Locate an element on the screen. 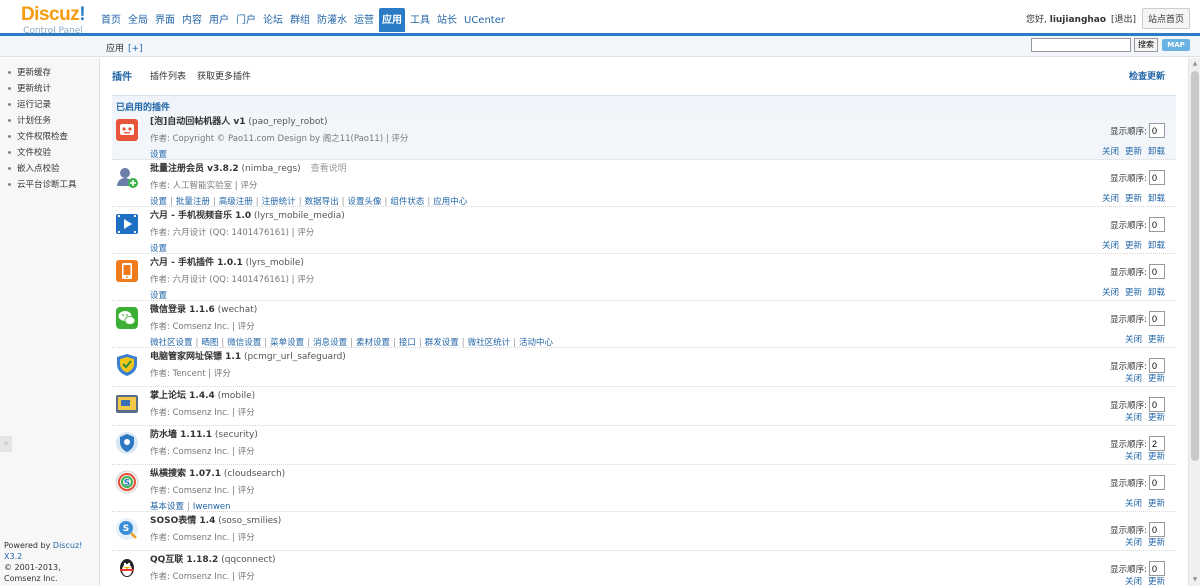  sidebar-item: 嵌入点校验 is located at coordinates (49, 170).